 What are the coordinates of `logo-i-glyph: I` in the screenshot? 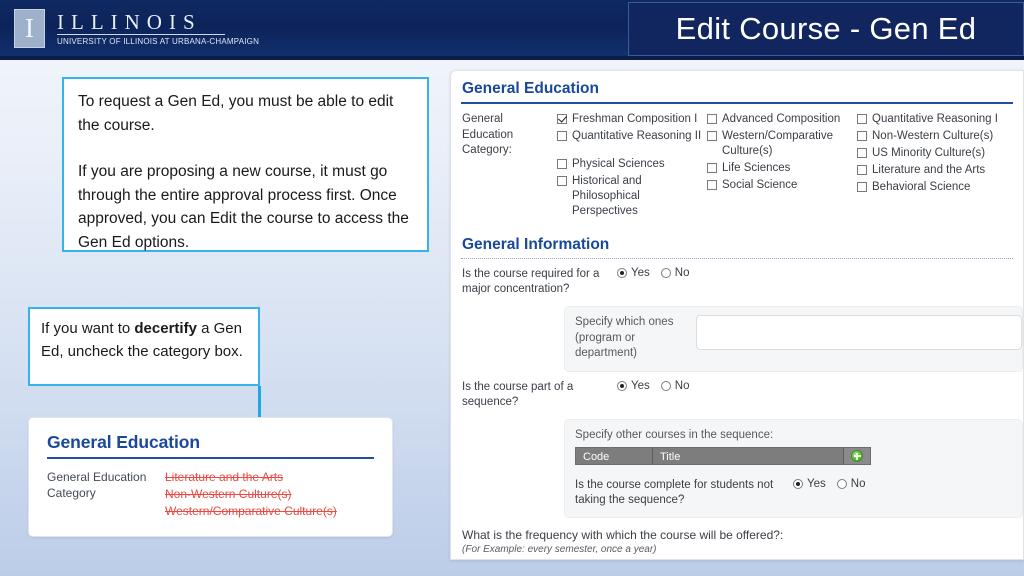 It's located at (29, 28).